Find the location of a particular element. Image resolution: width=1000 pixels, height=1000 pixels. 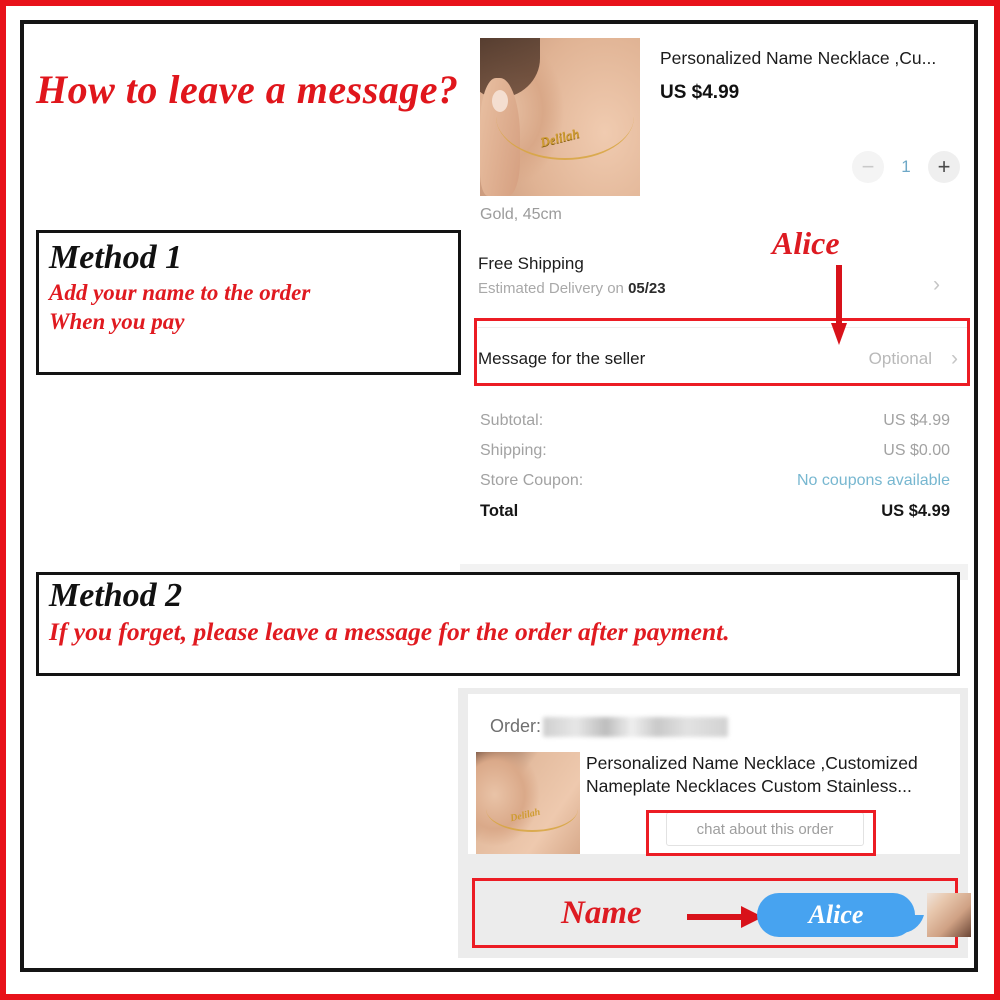

quantity-value: 1 is located at coordinates (906, 166).